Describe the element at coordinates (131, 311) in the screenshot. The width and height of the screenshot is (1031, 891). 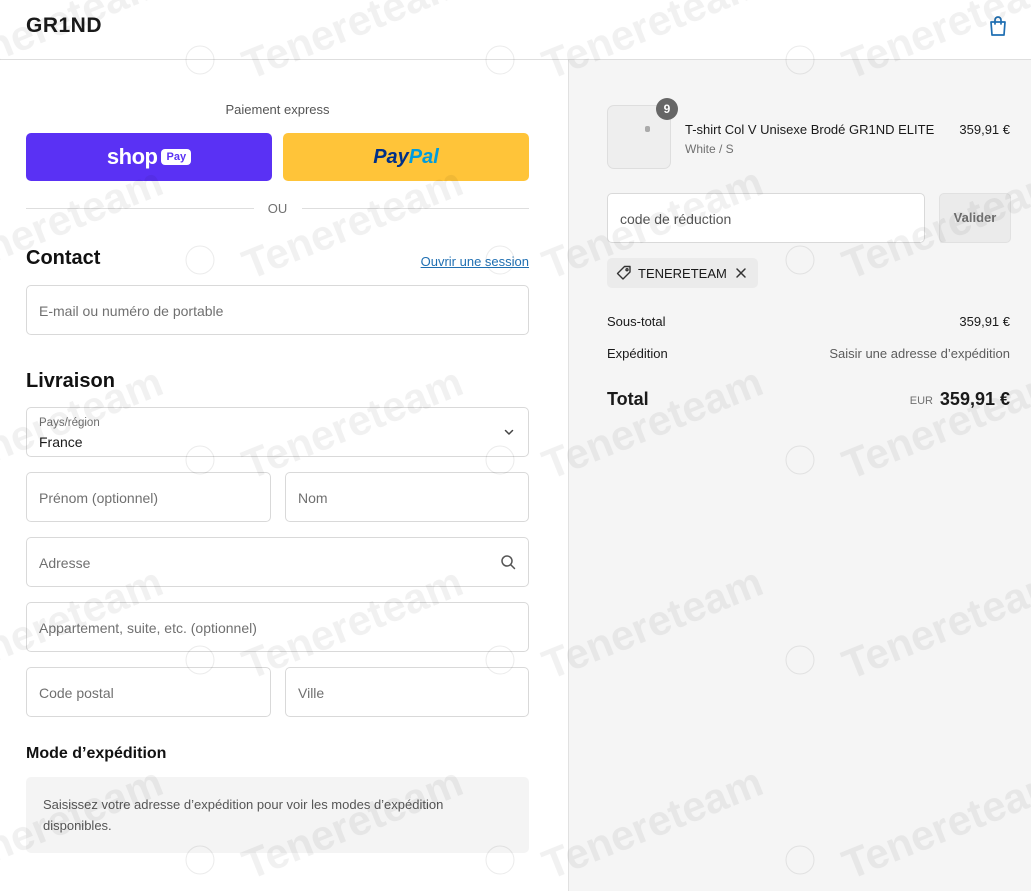
I see `email-placeholder: E-mail ou numéro de portable` at that location.